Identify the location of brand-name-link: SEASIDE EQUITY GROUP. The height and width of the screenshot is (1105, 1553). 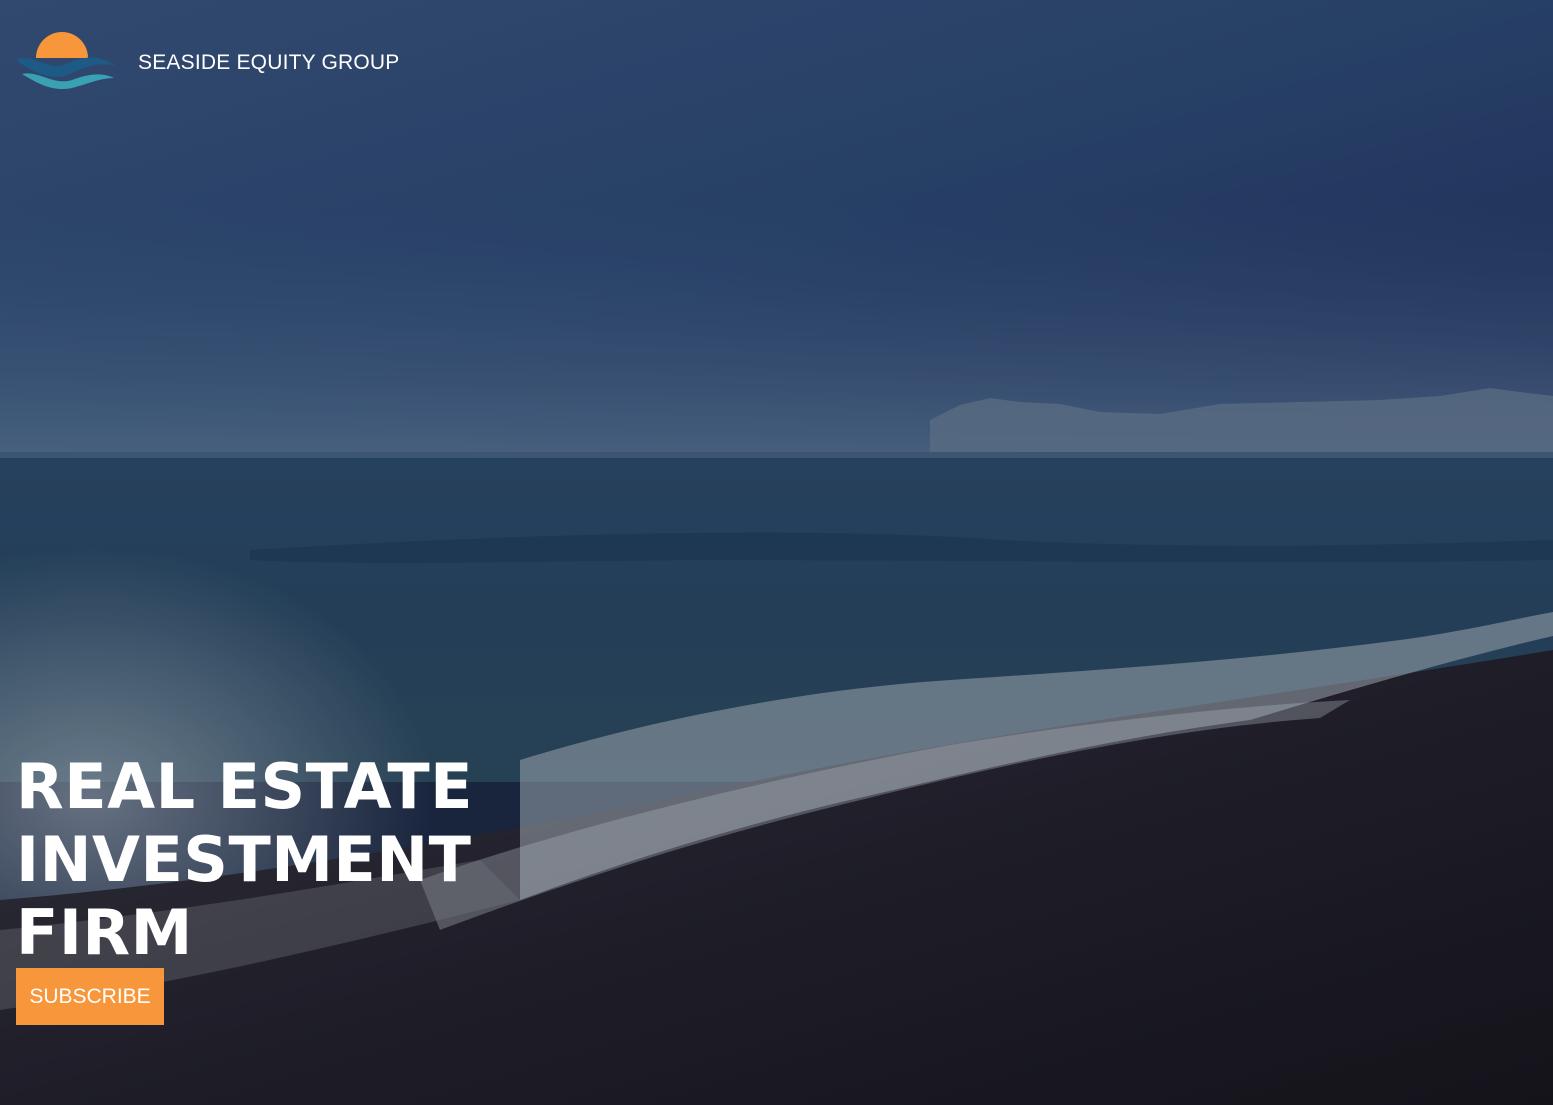
(269, 63).